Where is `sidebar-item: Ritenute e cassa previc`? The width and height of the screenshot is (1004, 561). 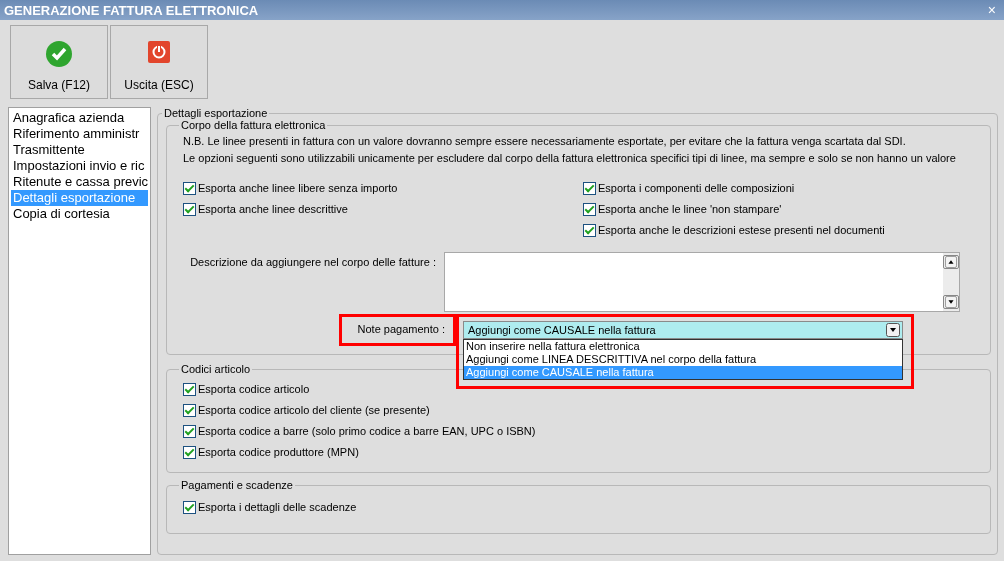
sidebar-item: Ritenute e cassa previc is located at coordinates (79, 182).